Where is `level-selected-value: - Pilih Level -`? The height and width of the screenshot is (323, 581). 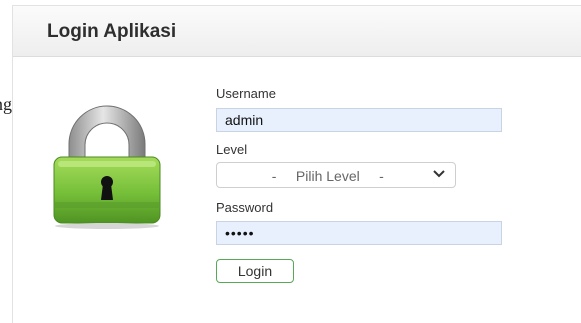
level-selected-value: - Pilih Level - is located at coordinates (322, 176).